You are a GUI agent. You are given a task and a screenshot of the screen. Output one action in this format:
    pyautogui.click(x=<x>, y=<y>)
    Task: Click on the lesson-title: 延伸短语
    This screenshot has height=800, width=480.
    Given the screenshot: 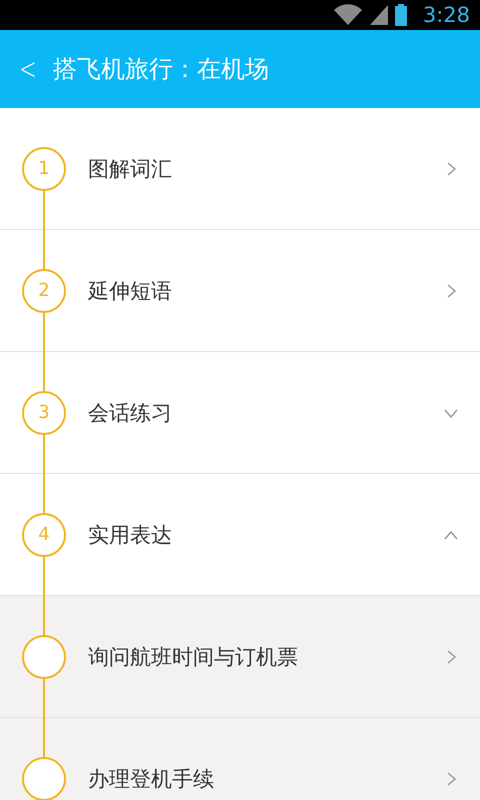 What is the action you would take?
    pyautogui.click(x=130, y=291)
    